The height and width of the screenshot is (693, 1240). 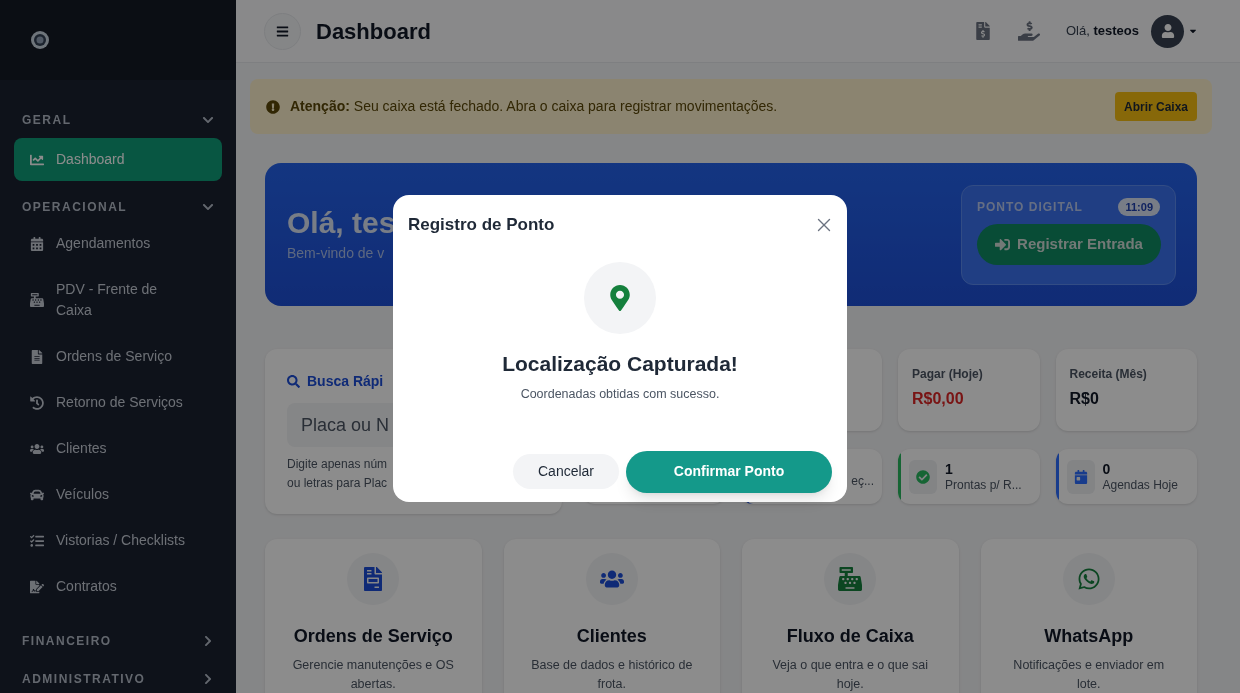 I want to click on users-icon, so click(x=37, y=448).